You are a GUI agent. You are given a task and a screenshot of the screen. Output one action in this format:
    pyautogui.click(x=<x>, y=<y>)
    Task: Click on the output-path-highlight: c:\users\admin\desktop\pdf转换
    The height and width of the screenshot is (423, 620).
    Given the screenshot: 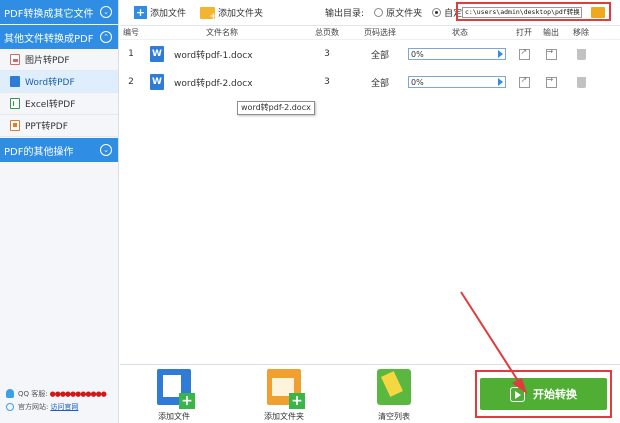 What is the action you would take?
    pyautogui.click(x=533, y=11)
    